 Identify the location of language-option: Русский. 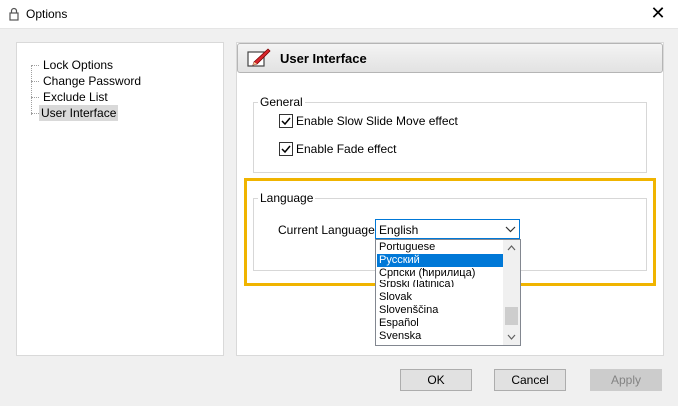
(441, 260).